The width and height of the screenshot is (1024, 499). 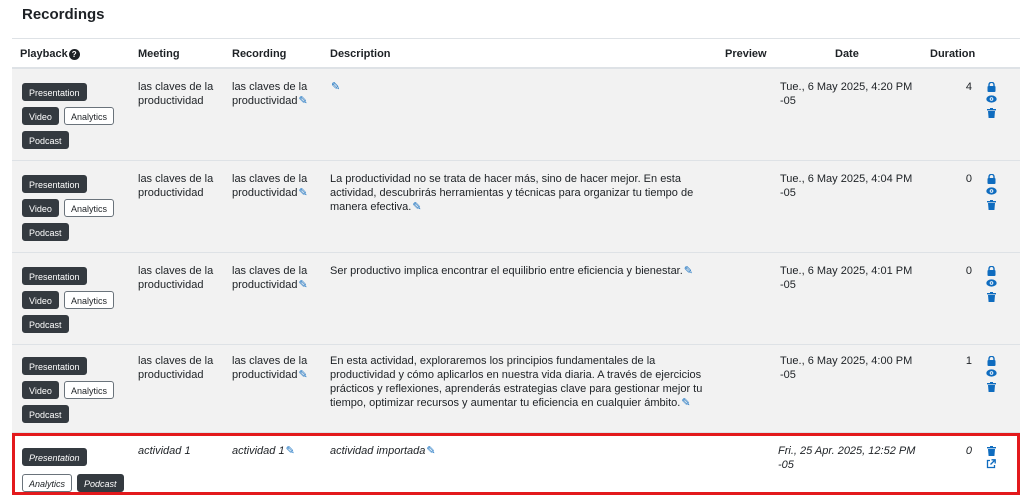 What do you see at coordinates (74, 54) in the screenshot?
I see `help-icon: ?` at bounding box center [74, 54].